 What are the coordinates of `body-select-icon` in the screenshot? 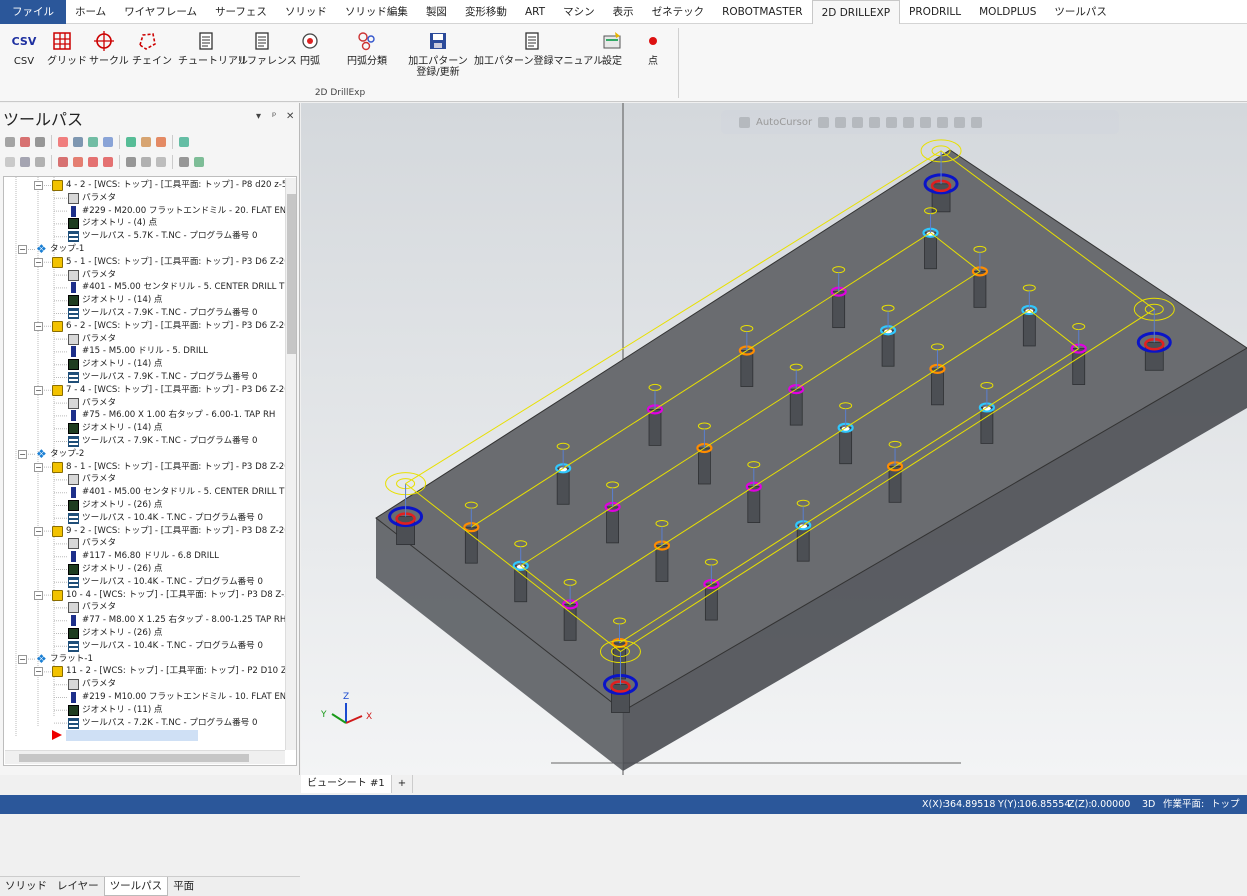 It's located at (909, 122).